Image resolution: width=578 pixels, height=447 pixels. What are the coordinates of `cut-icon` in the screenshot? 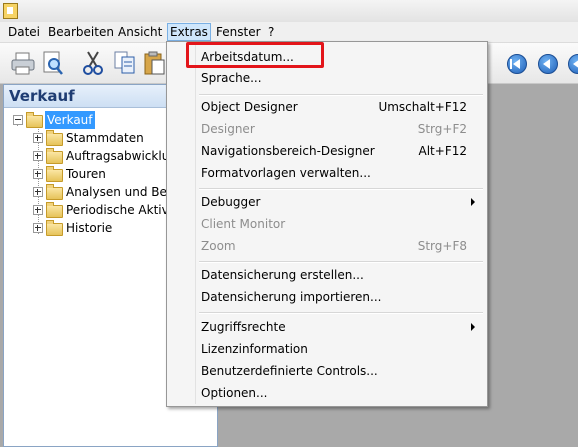 It's located at (93, 63).